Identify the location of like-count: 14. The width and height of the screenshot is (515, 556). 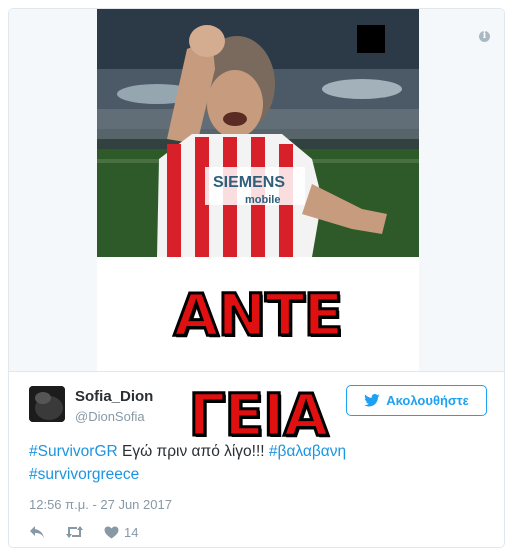
(131, 532).